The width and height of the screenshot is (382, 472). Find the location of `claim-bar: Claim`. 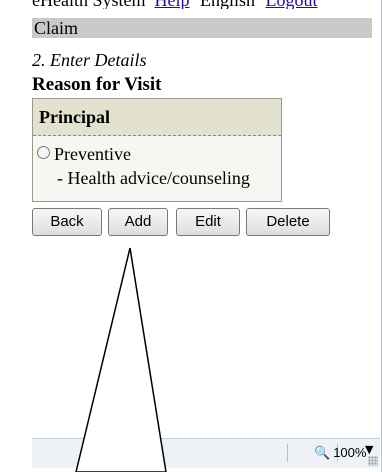

claim-bar: Claim is located at coordinates (202, 28).